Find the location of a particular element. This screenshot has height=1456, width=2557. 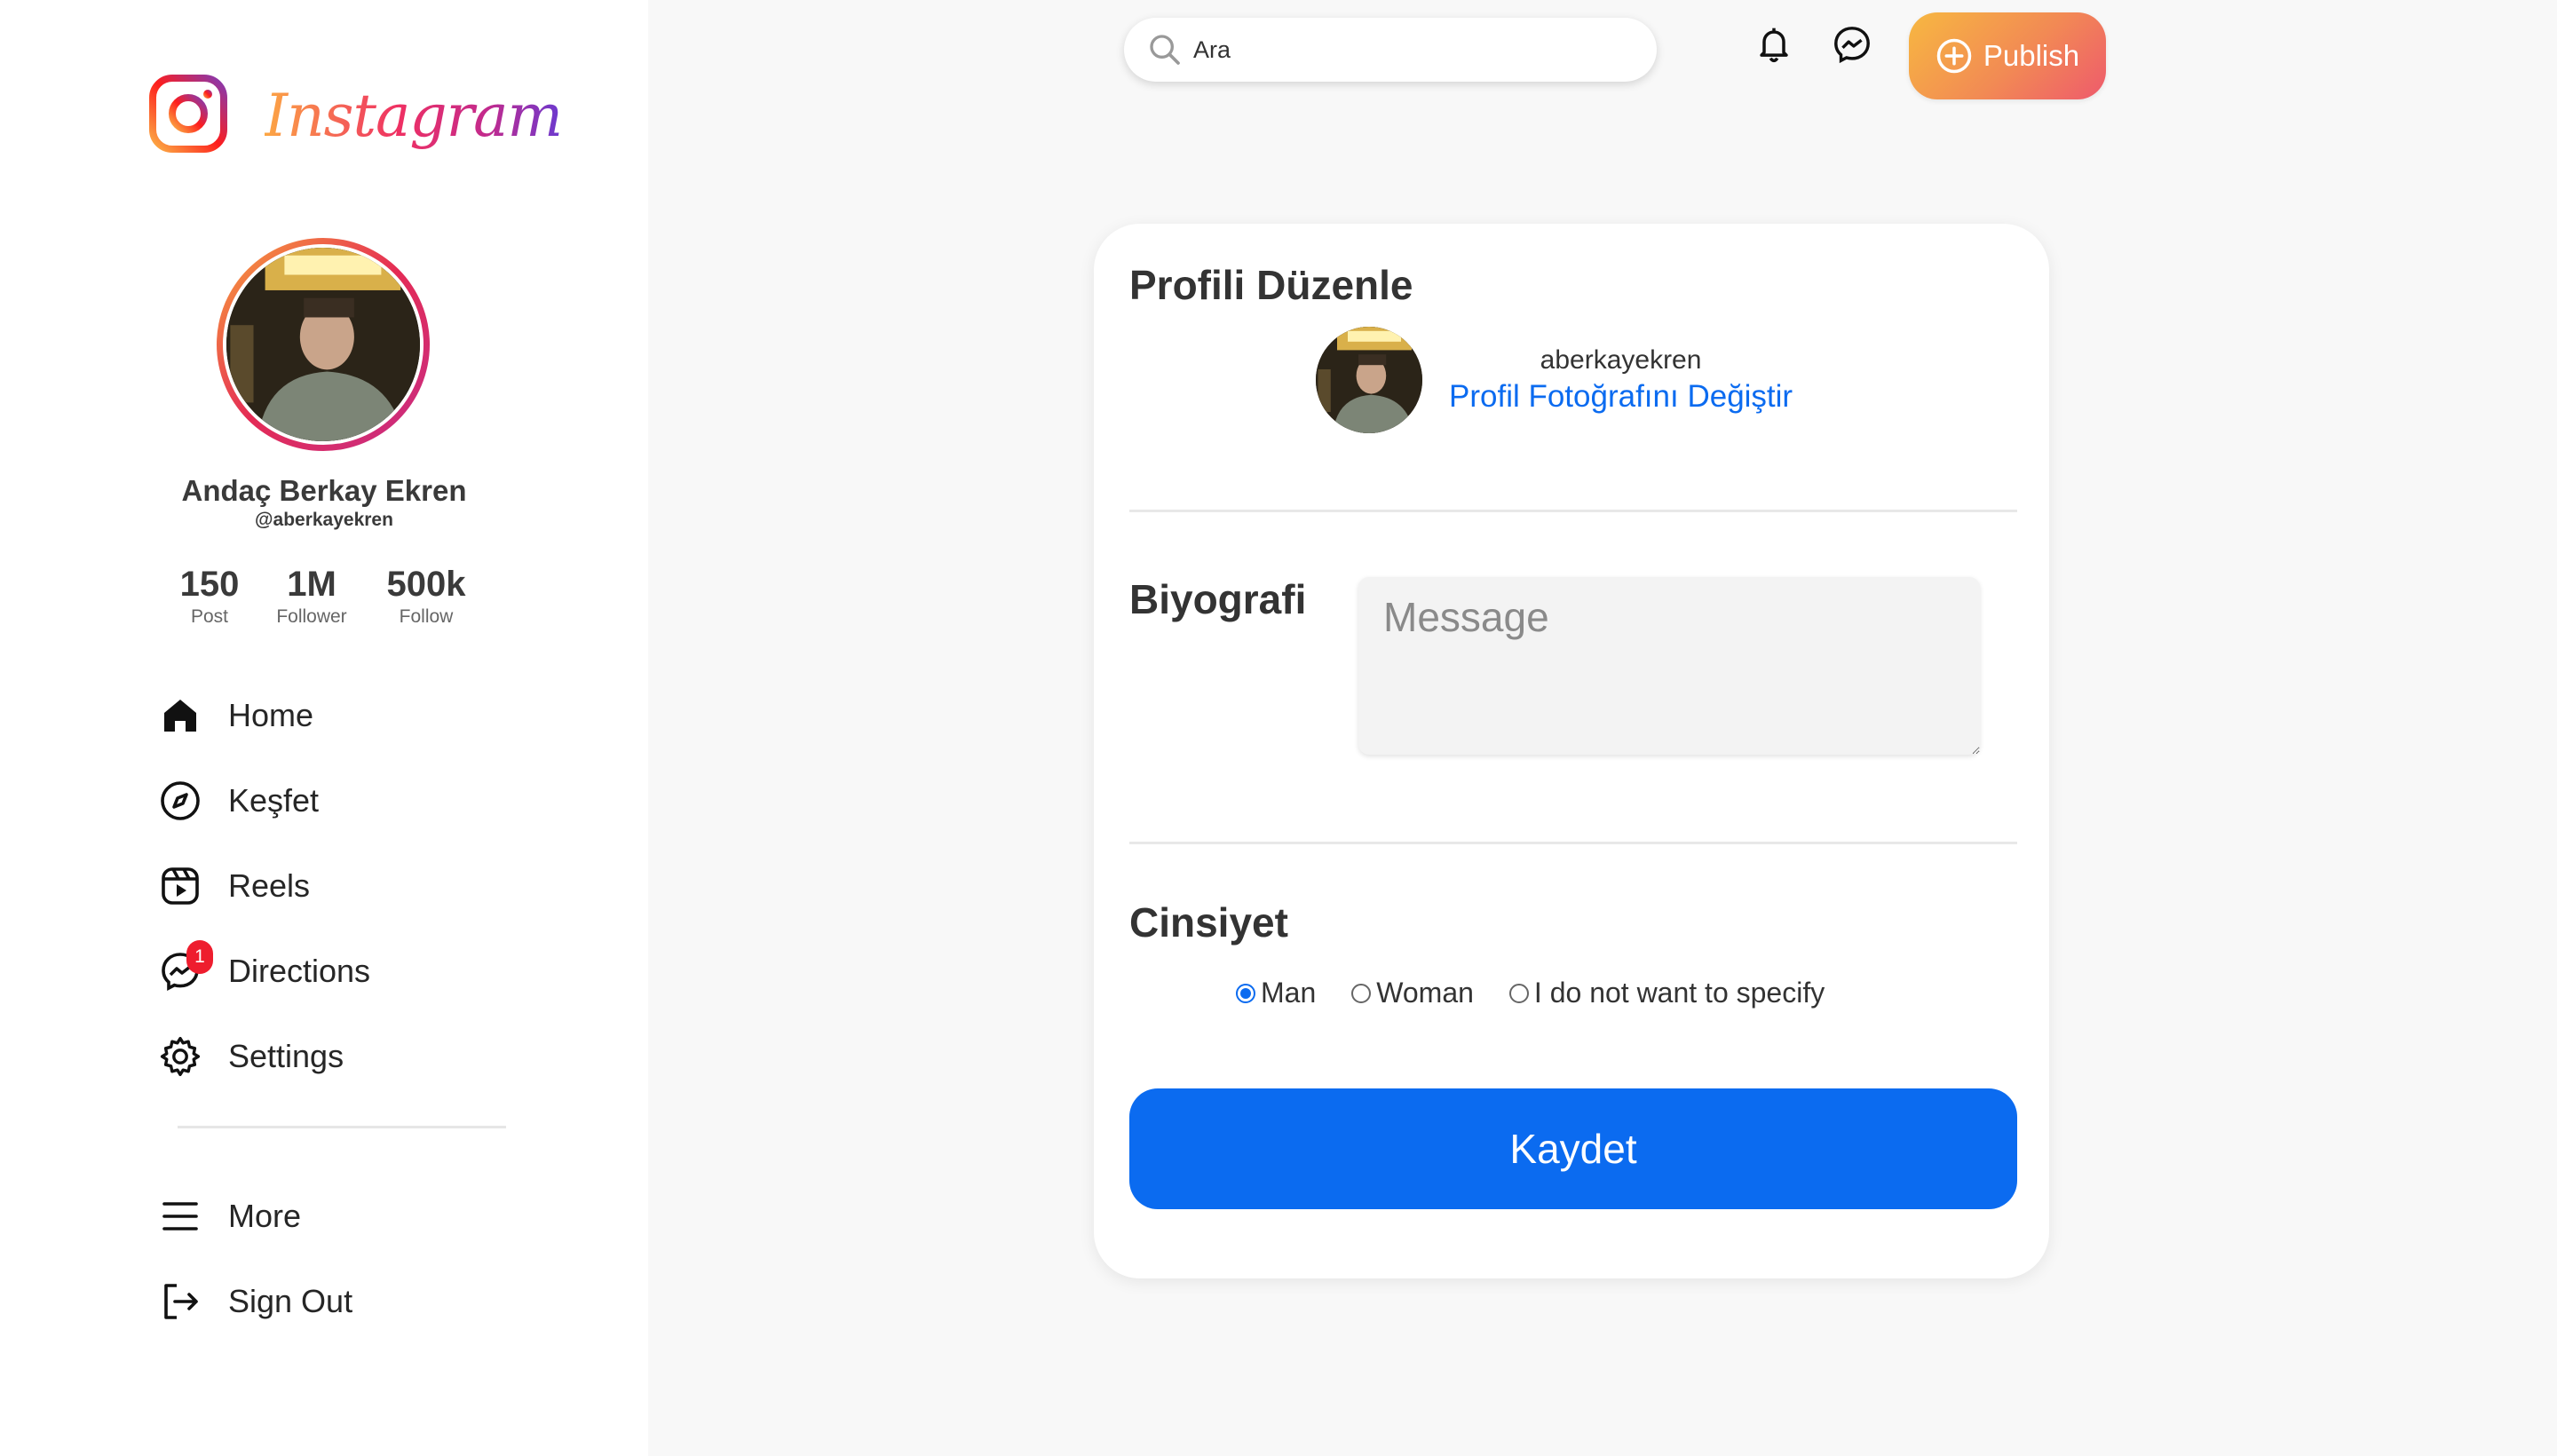

bell-icon is located at coordinates (1773, 46).